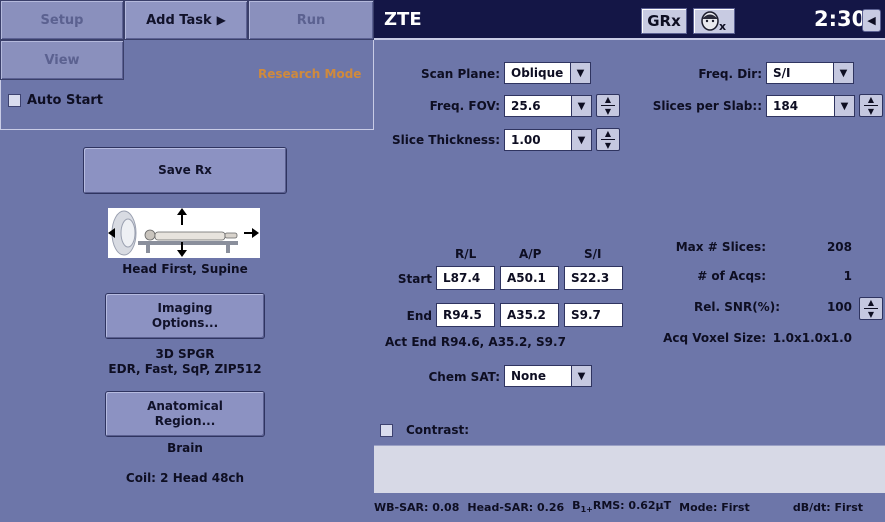 Image resolution: width=885 pixels, height=522 pixels. What do you see at coordinates (417, 507) in the screenshot?
I see `wb-sar: WB-SAR: 0.08` at bounding box center [417, 507].